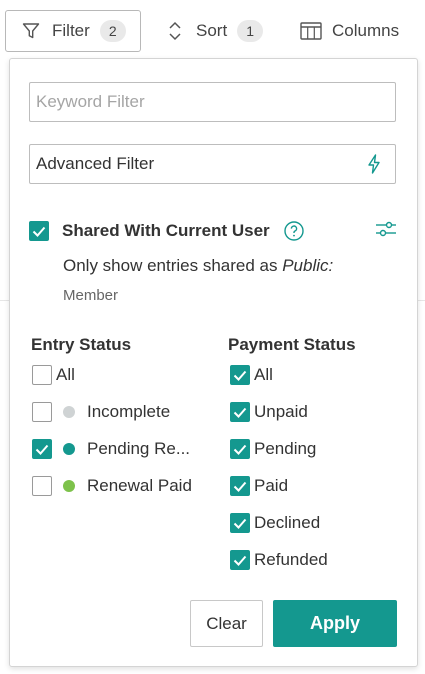  Describe the element at coordinates (366, 30) in the screenshot. I see `columns-label: Columns` at that location.